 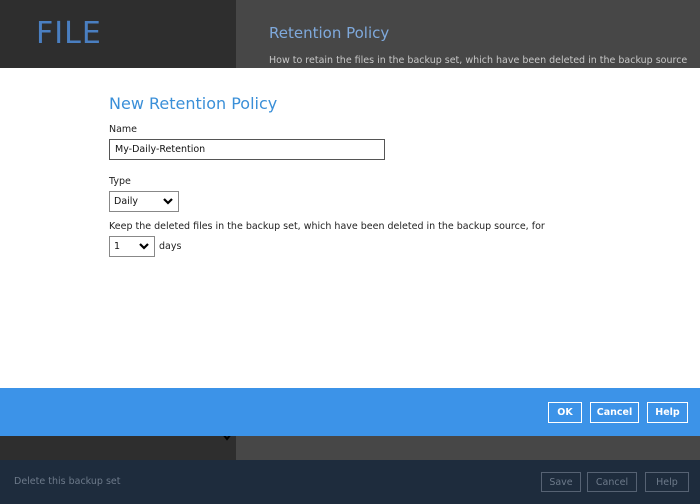 What do you see at coordinates (667, 412) in the screenshot?
I see `help-button: Help` at bounding box center [667, 412].